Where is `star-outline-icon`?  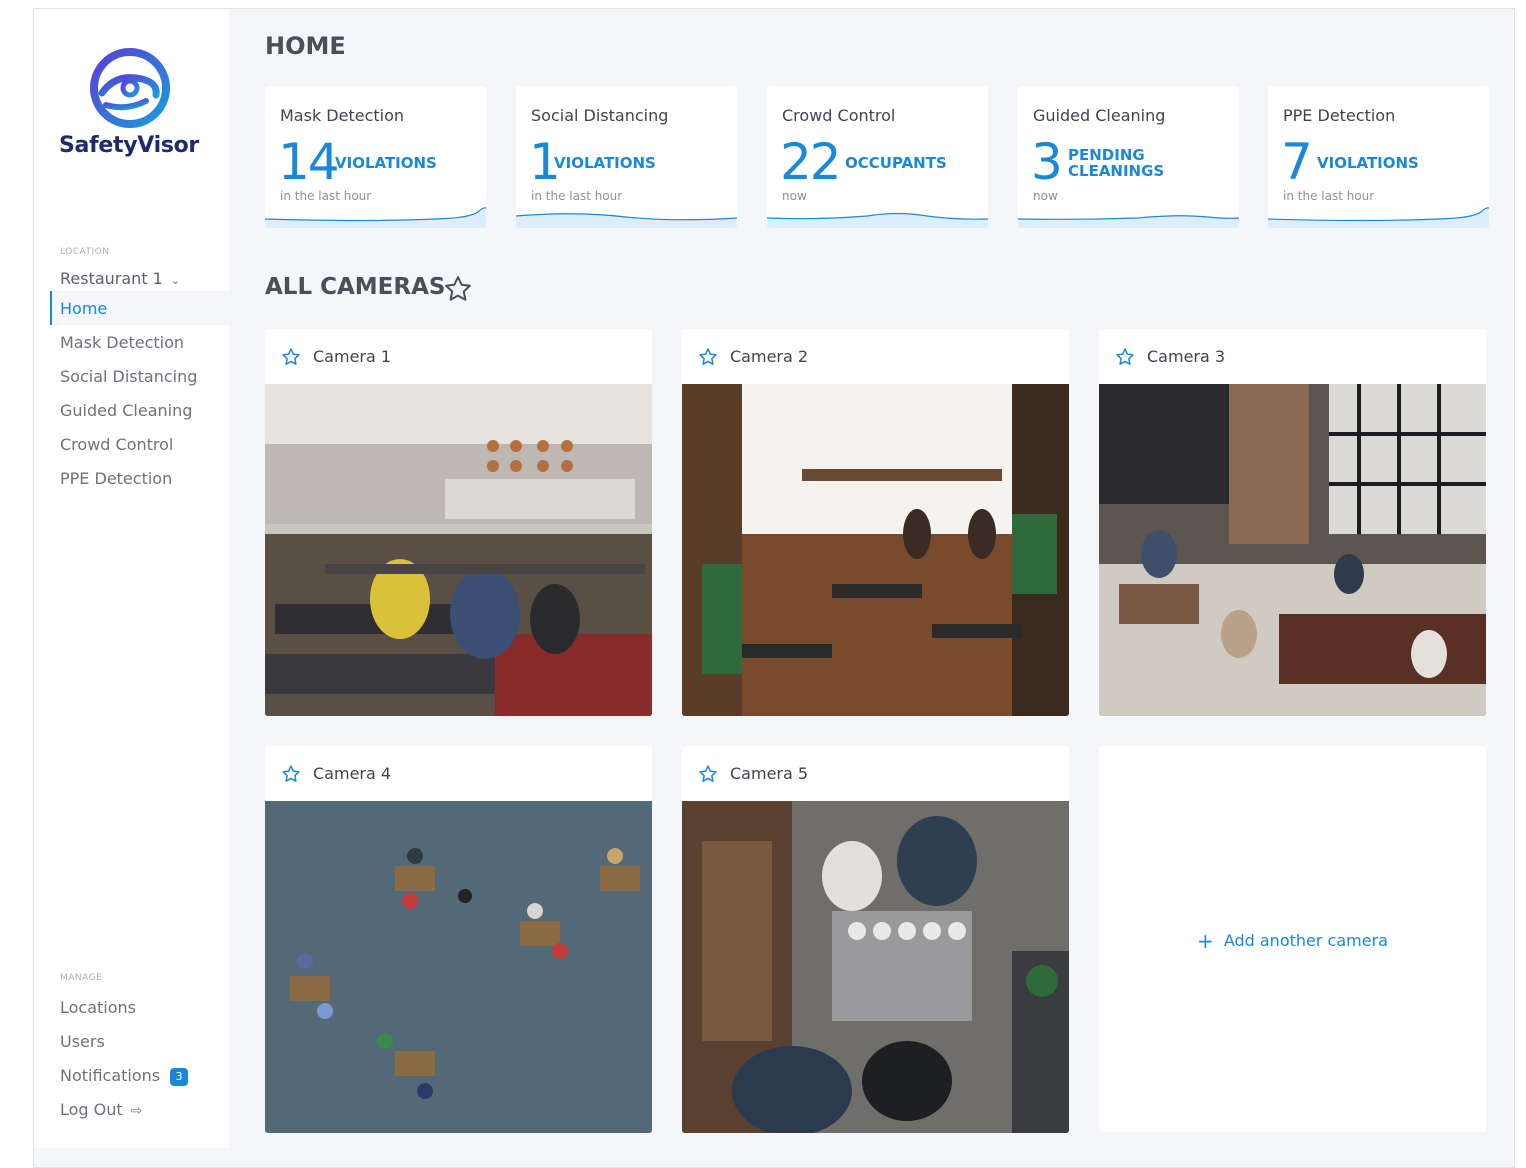 star-outline-icon is located at coordinates (458, 289).